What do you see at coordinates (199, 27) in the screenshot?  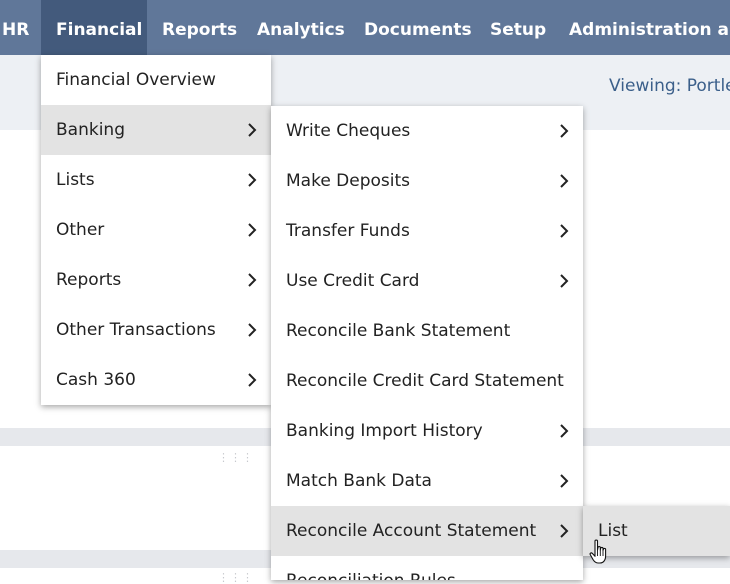 I see `nav-reports: Reports` at bounding box center [199, 27].